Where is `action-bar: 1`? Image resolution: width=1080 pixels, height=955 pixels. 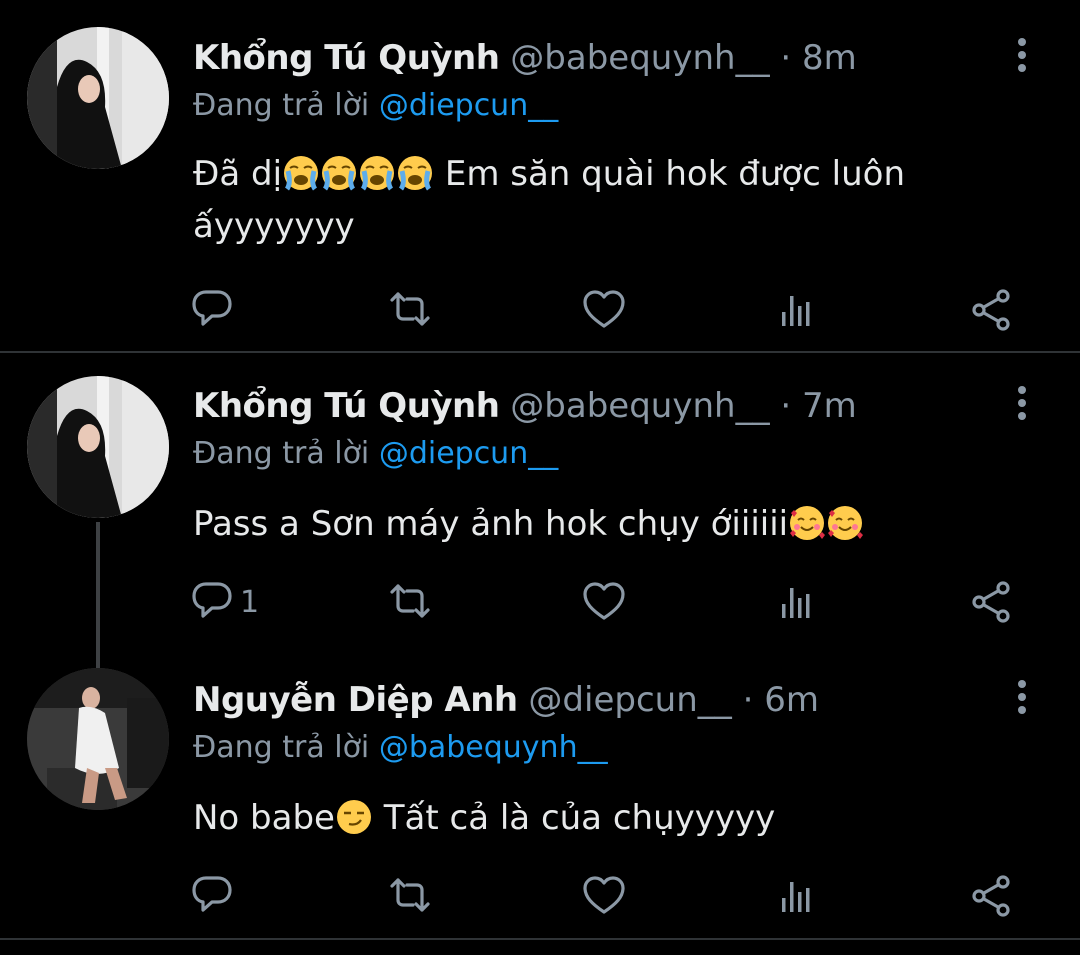 action-bar: 1 is located at coordinates (540, 602).